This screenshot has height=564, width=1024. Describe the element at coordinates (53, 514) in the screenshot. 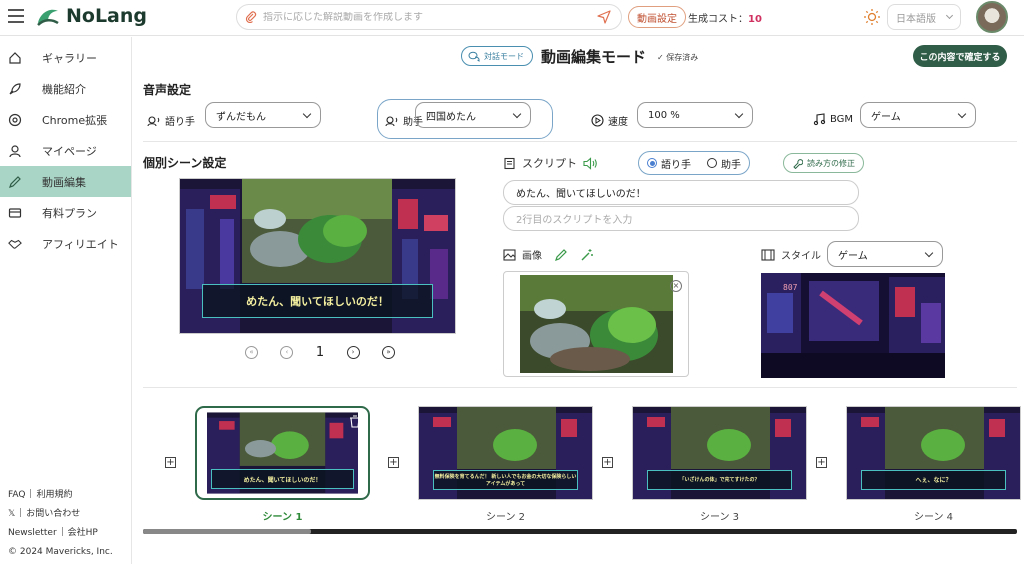

I see `contact-link: お問い合わせ` at that location.